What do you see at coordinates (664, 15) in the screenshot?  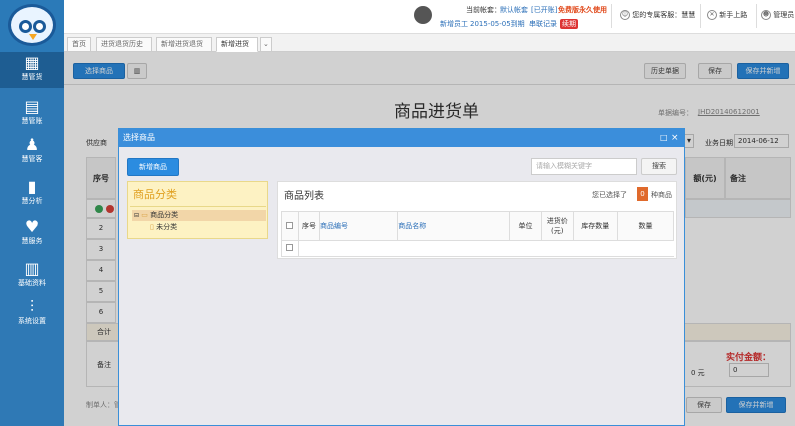 I see `support-label: 您的专属客服：慧慧` at bounding box center [664, 15].